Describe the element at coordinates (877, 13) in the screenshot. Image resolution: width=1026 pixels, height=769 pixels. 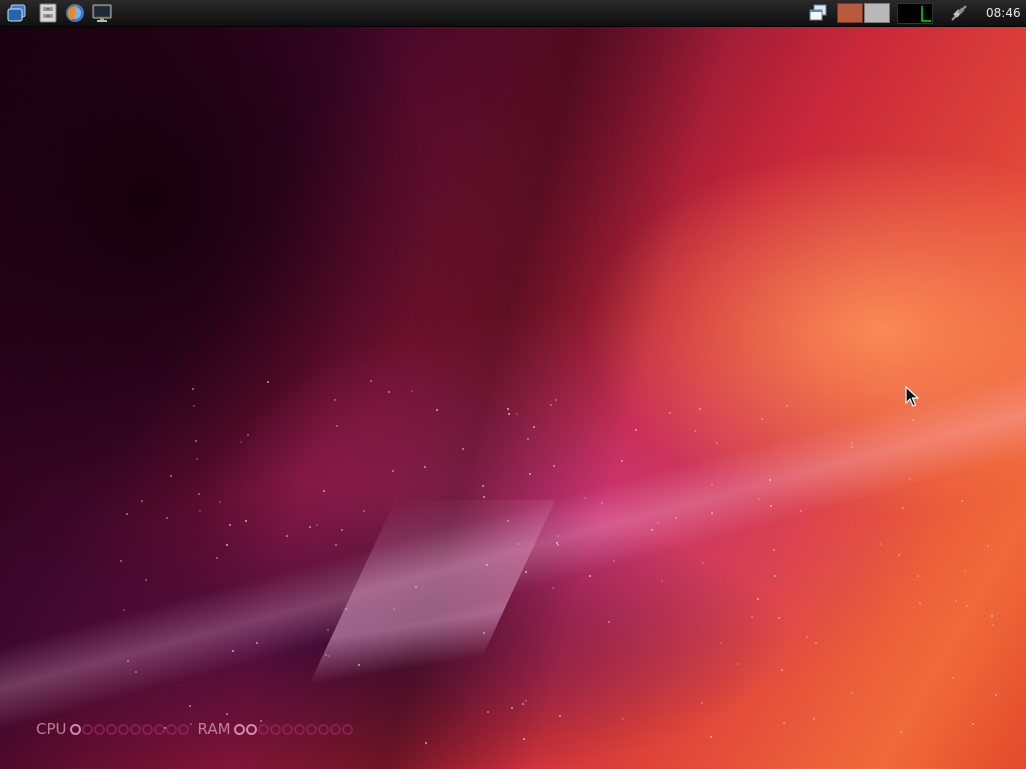
I see `workspace-2-button` at that location.